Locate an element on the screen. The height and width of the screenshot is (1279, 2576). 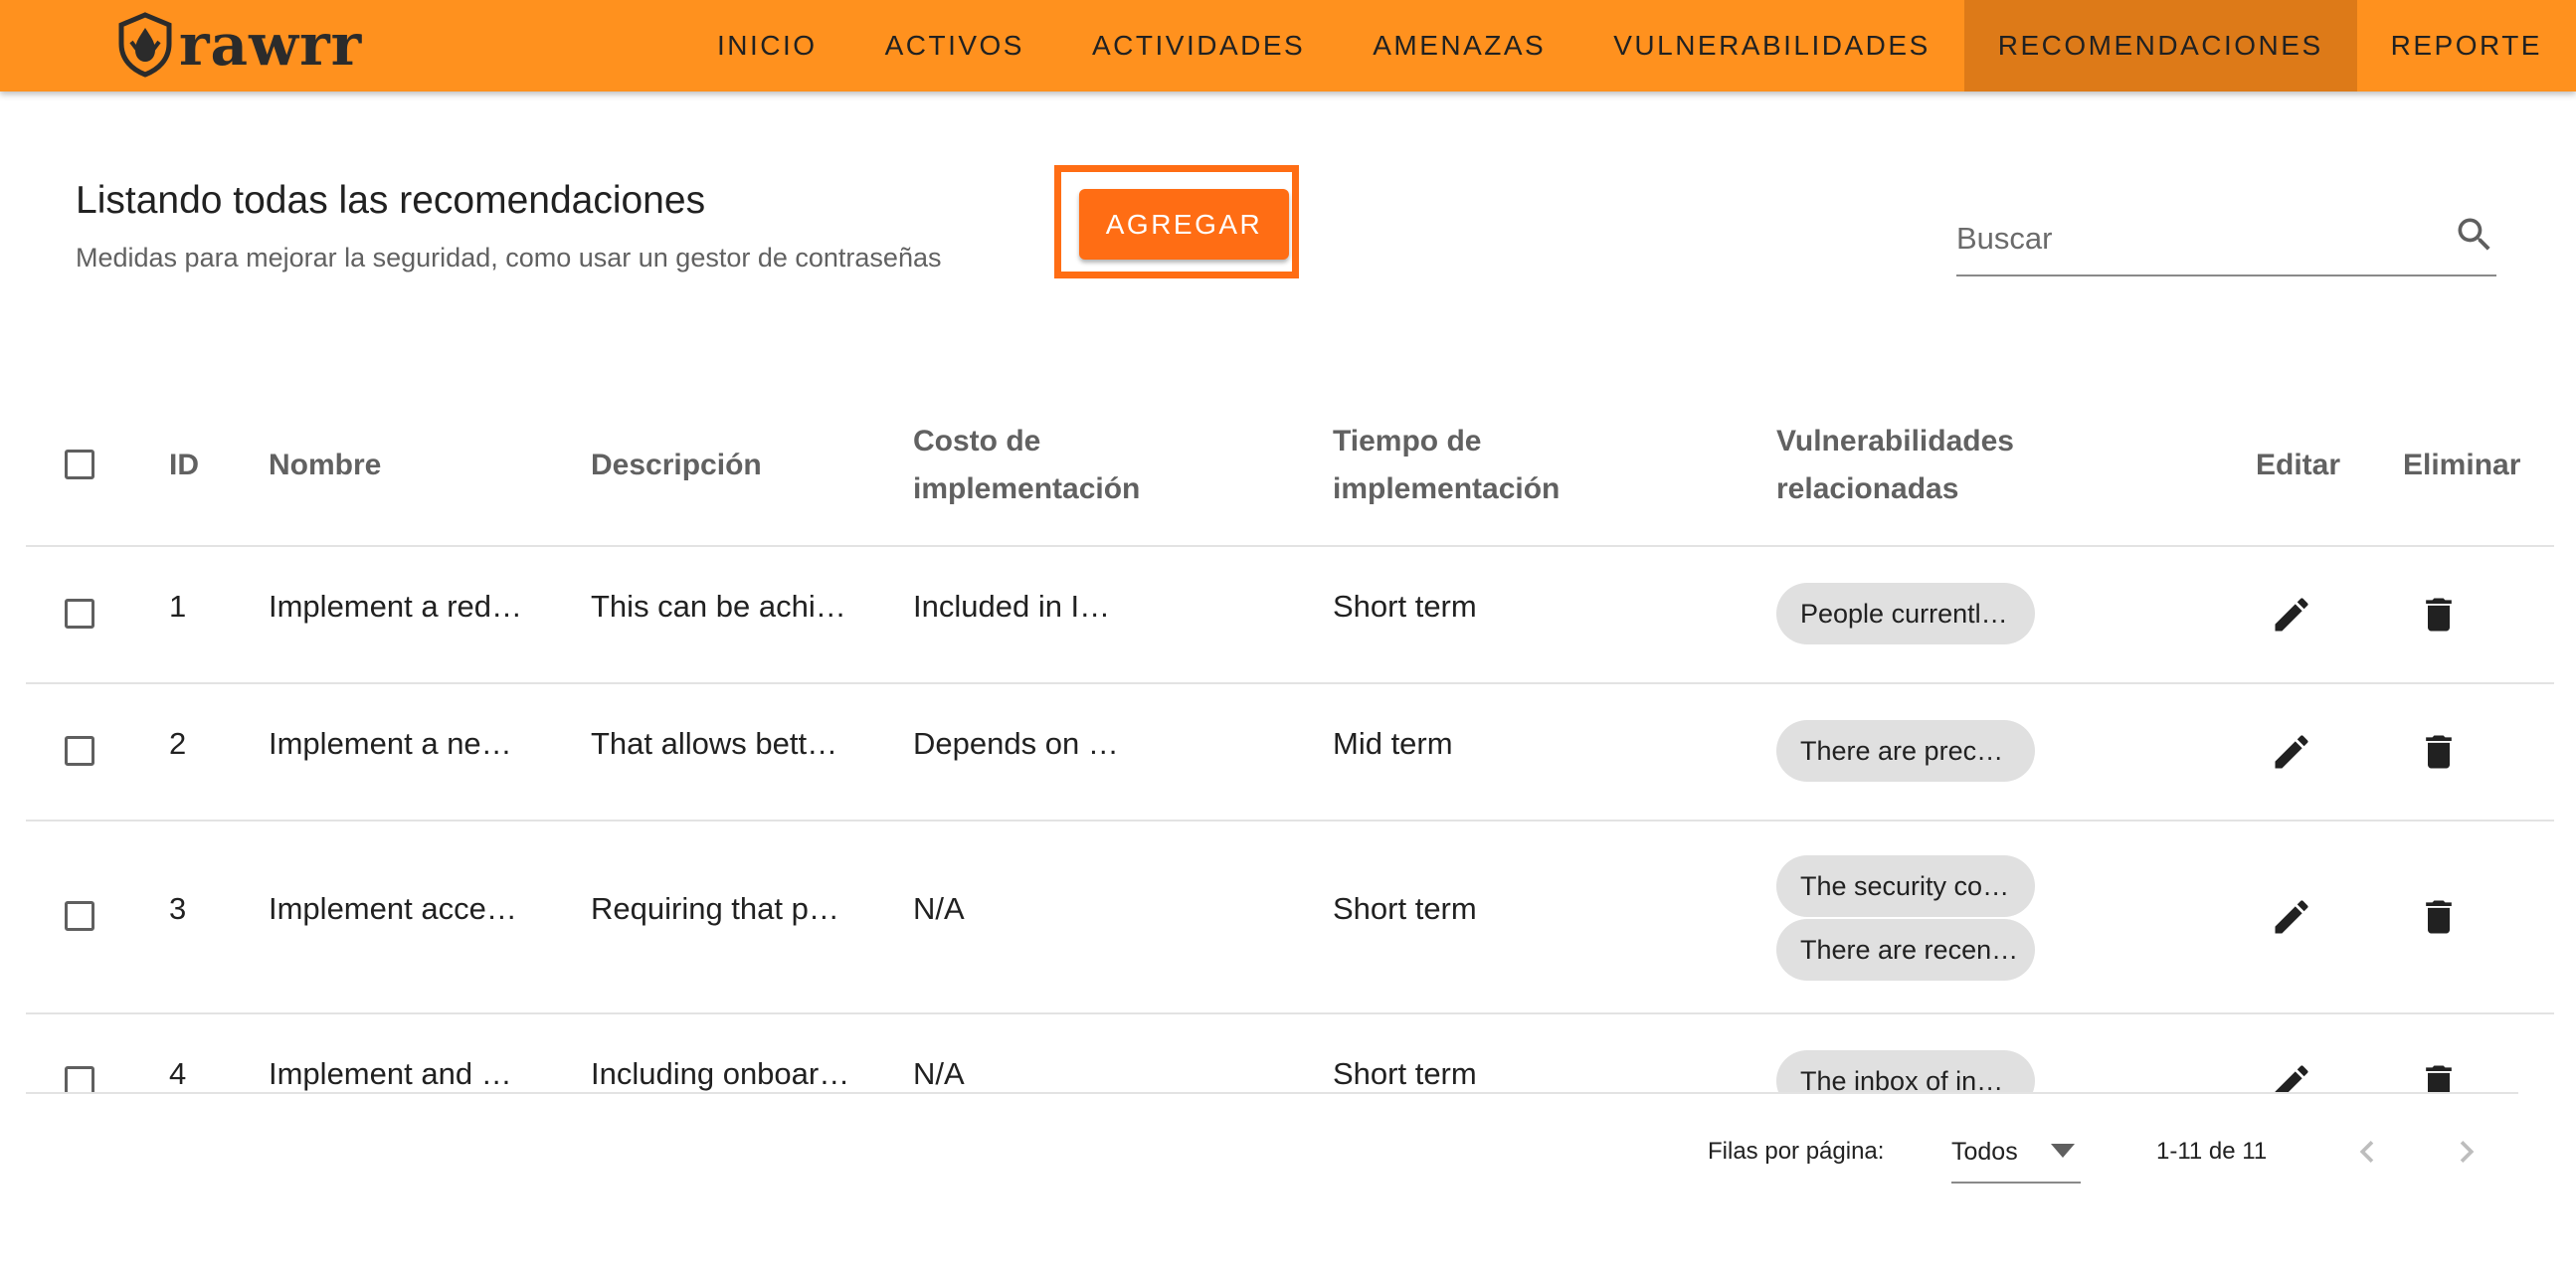
rows-per-page-label: Filas por página: is located at coordinates (1796, 1151).